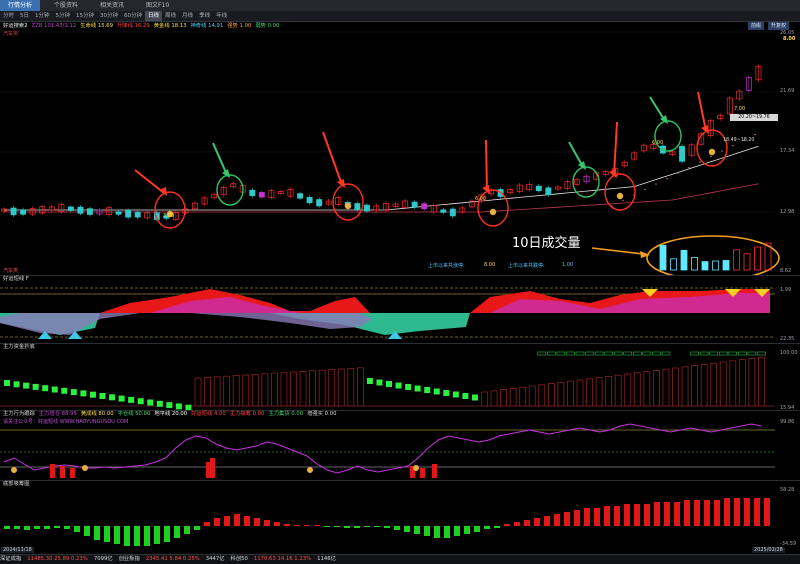 This screenshot has height=564, width=800. Describe the element at coordinates (390, 313) in the screenshot. I see `panel2-band-chart` at that location.